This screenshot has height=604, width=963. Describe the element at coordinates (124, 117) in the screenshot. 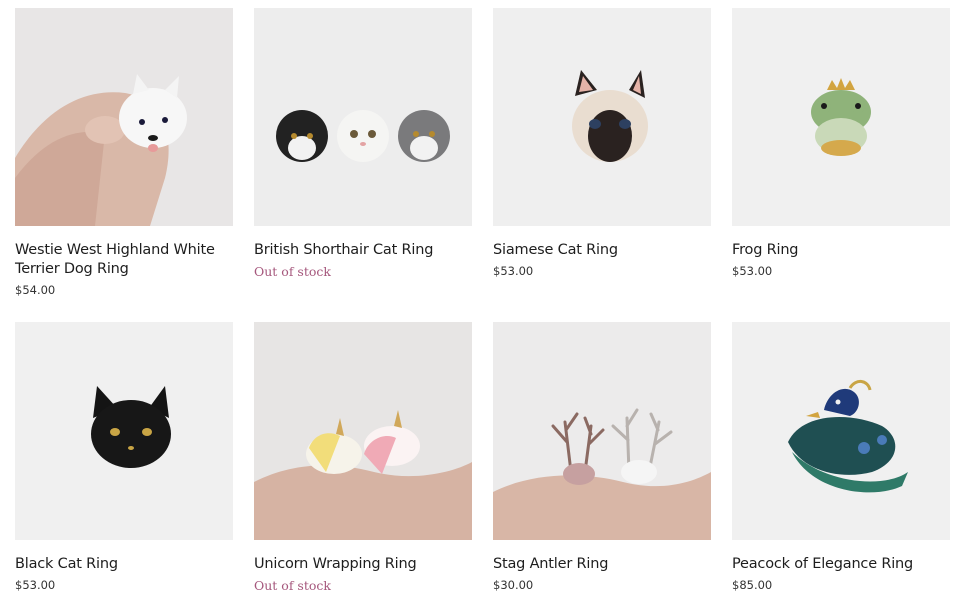

I see `westie-ring-photo` at that location.